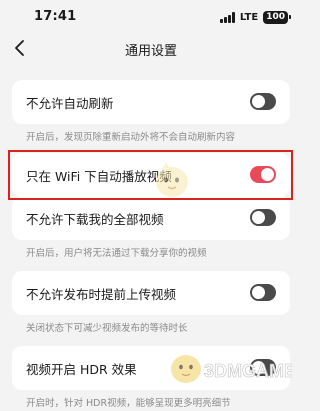 The image size is (320, 411). What do you see at coordinates (150, 51) in the screenshot?
I see `page-title: 通用设置` at bounding box center [150, 51].